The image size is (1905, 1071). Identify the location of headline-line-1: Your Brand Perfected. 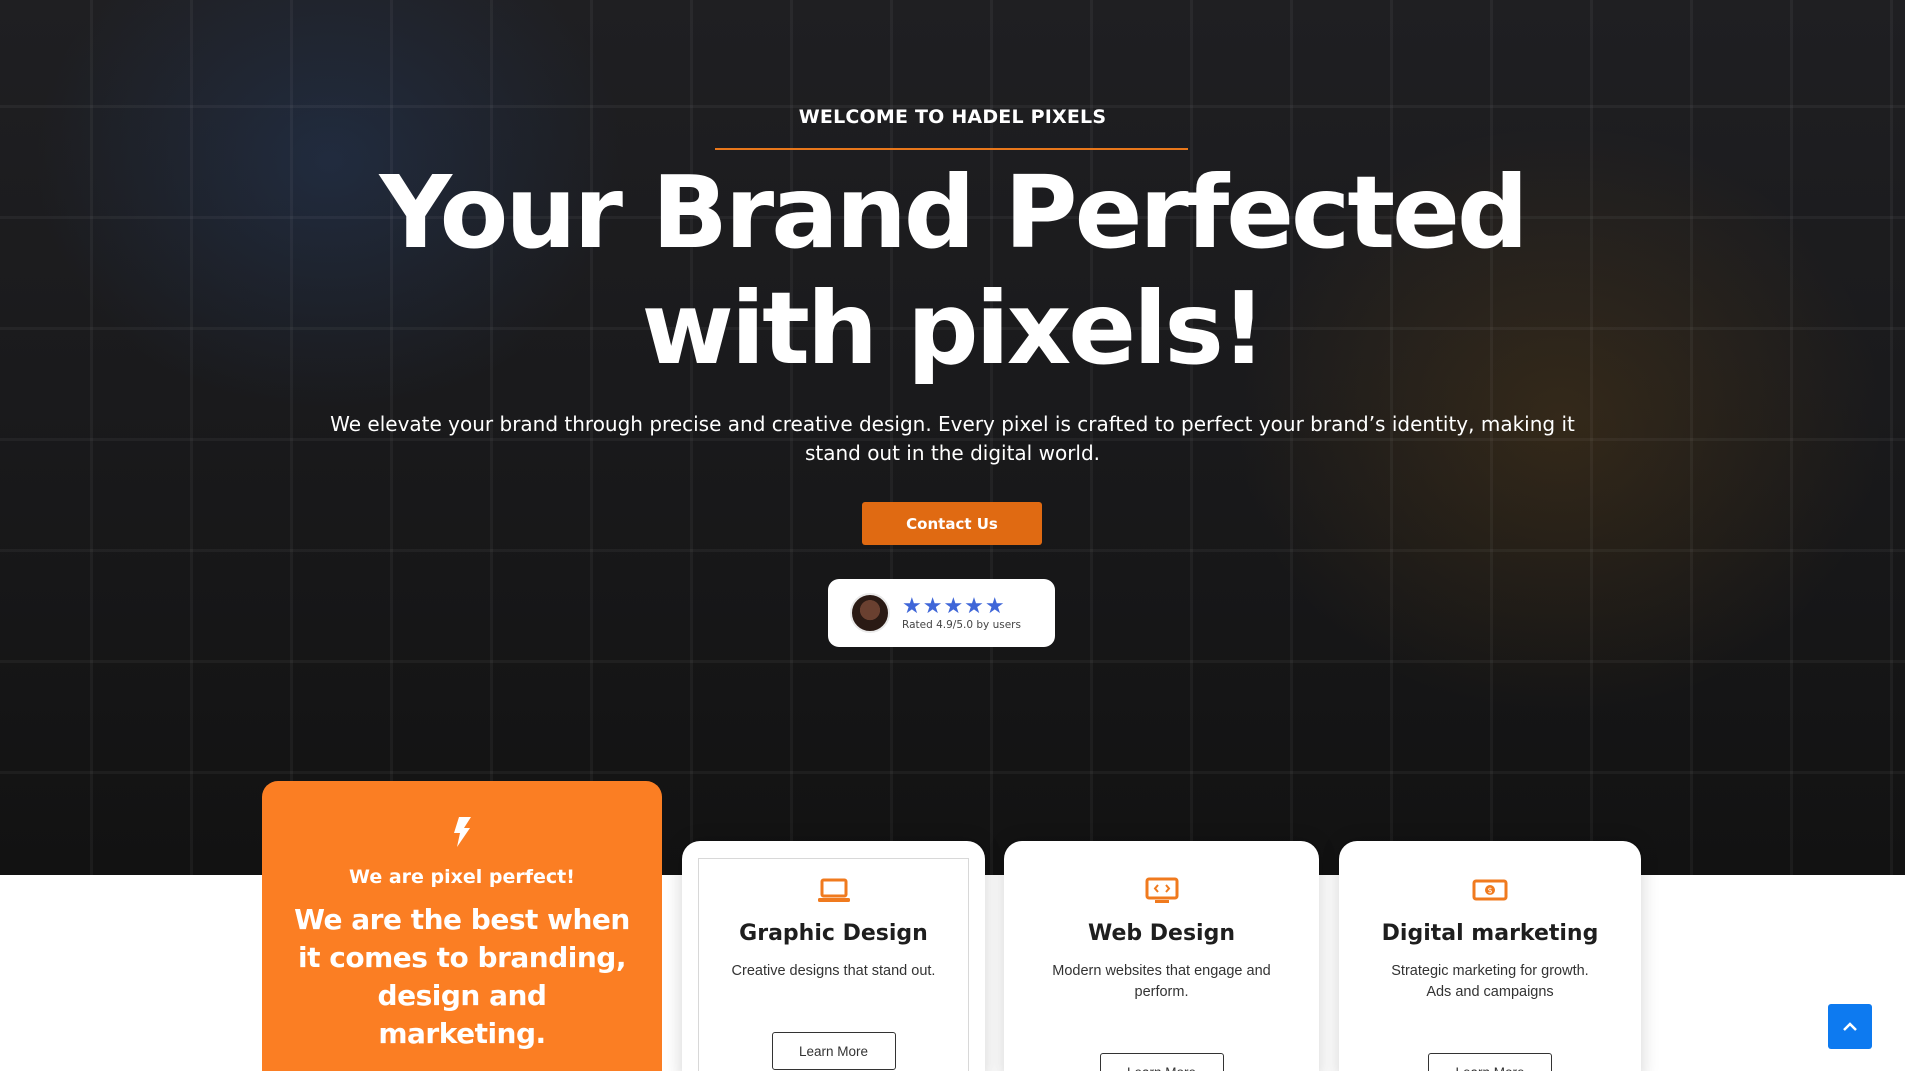
(953, 212).